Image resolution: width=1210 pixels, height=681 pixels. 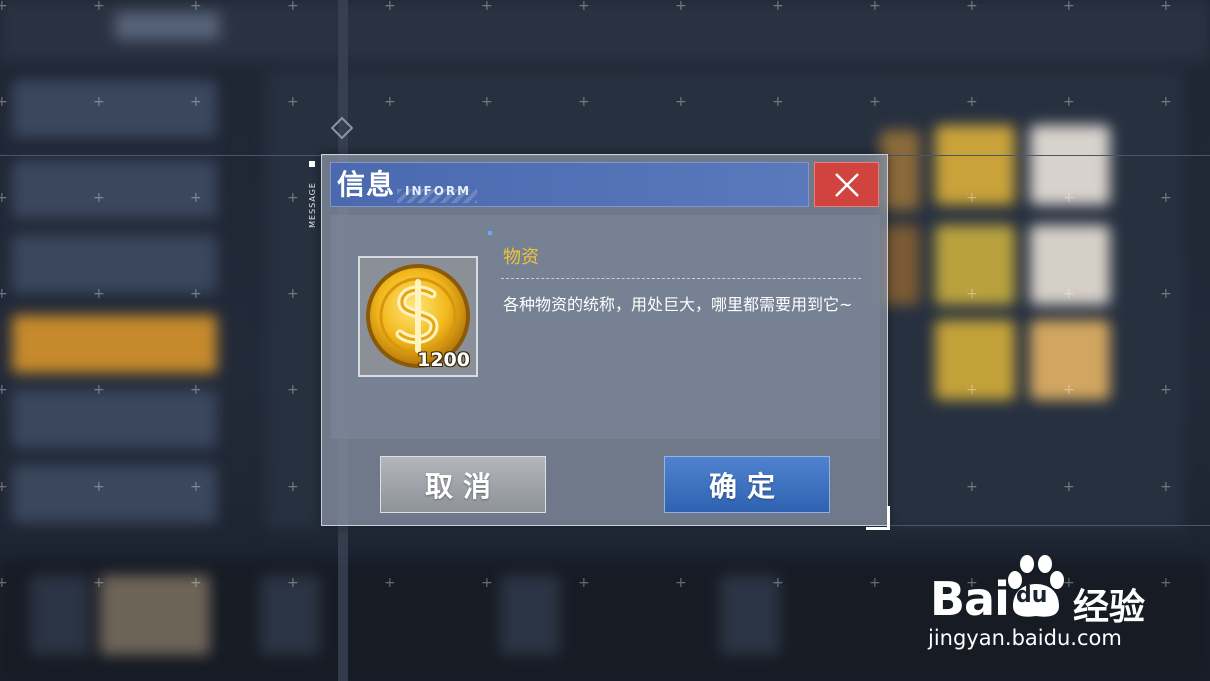 I want to click on cancel-button: 取消, so click(x=463, y=484).